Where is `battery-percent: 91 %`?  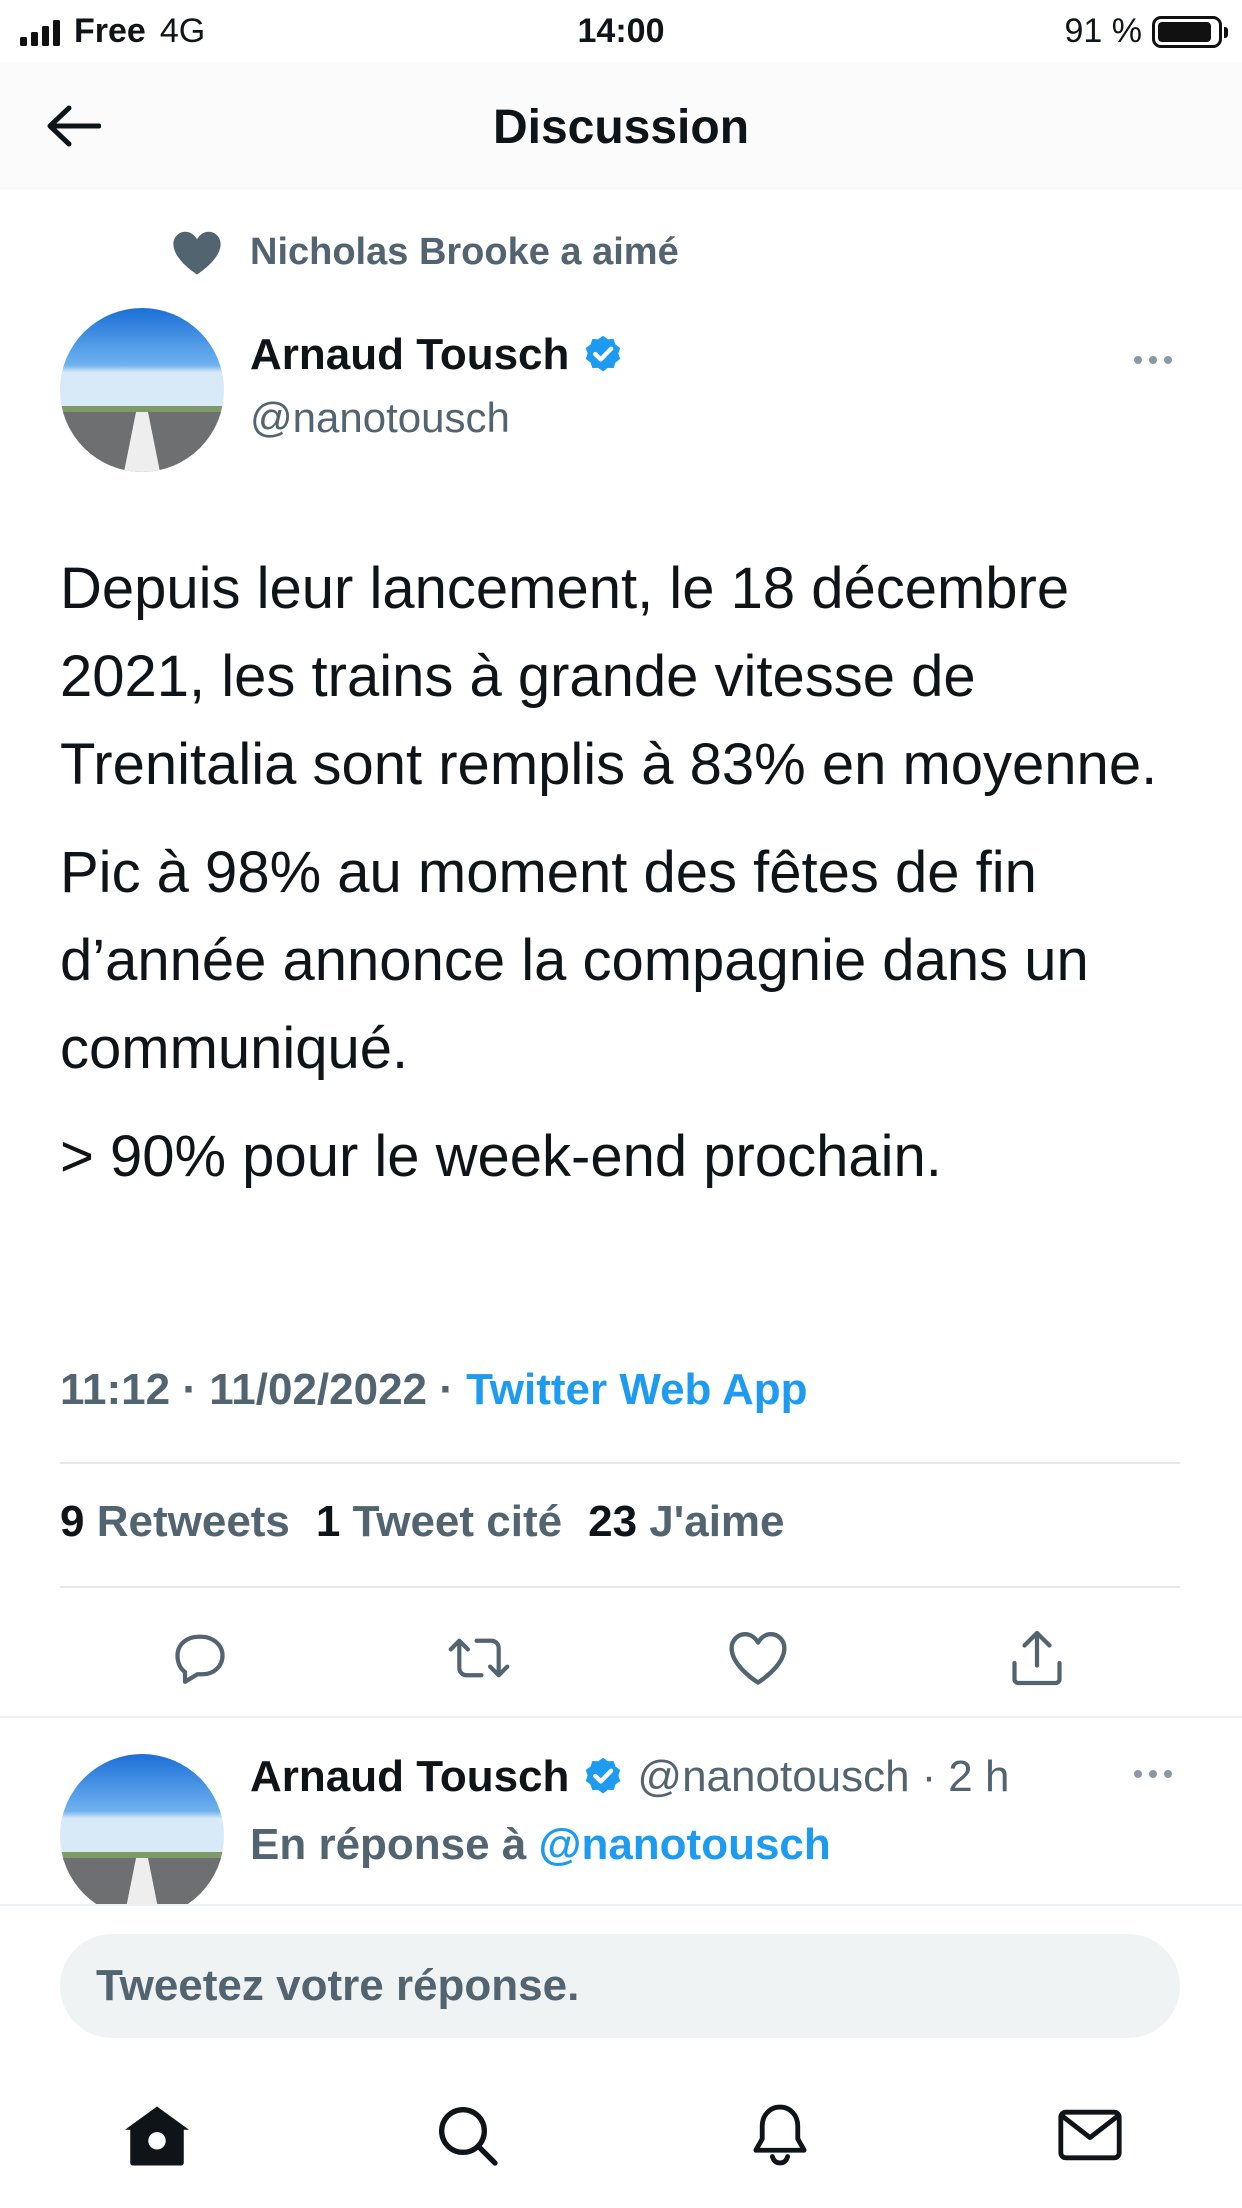
battery-percent: 91 % is located at coordinates (1103, 31).